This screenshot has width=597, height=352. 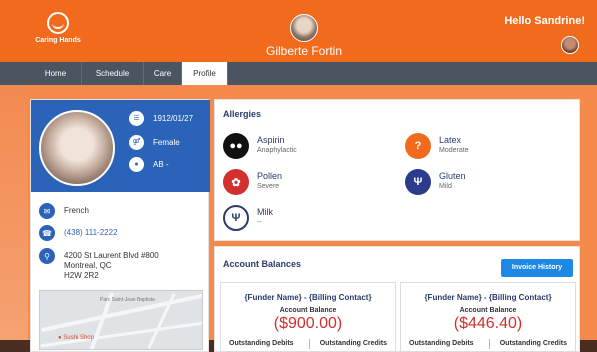 What do you see at coordinates (242, 114) in the screenshot?
I see `allergies-title: Allergies` at bounding box center [242, 114].